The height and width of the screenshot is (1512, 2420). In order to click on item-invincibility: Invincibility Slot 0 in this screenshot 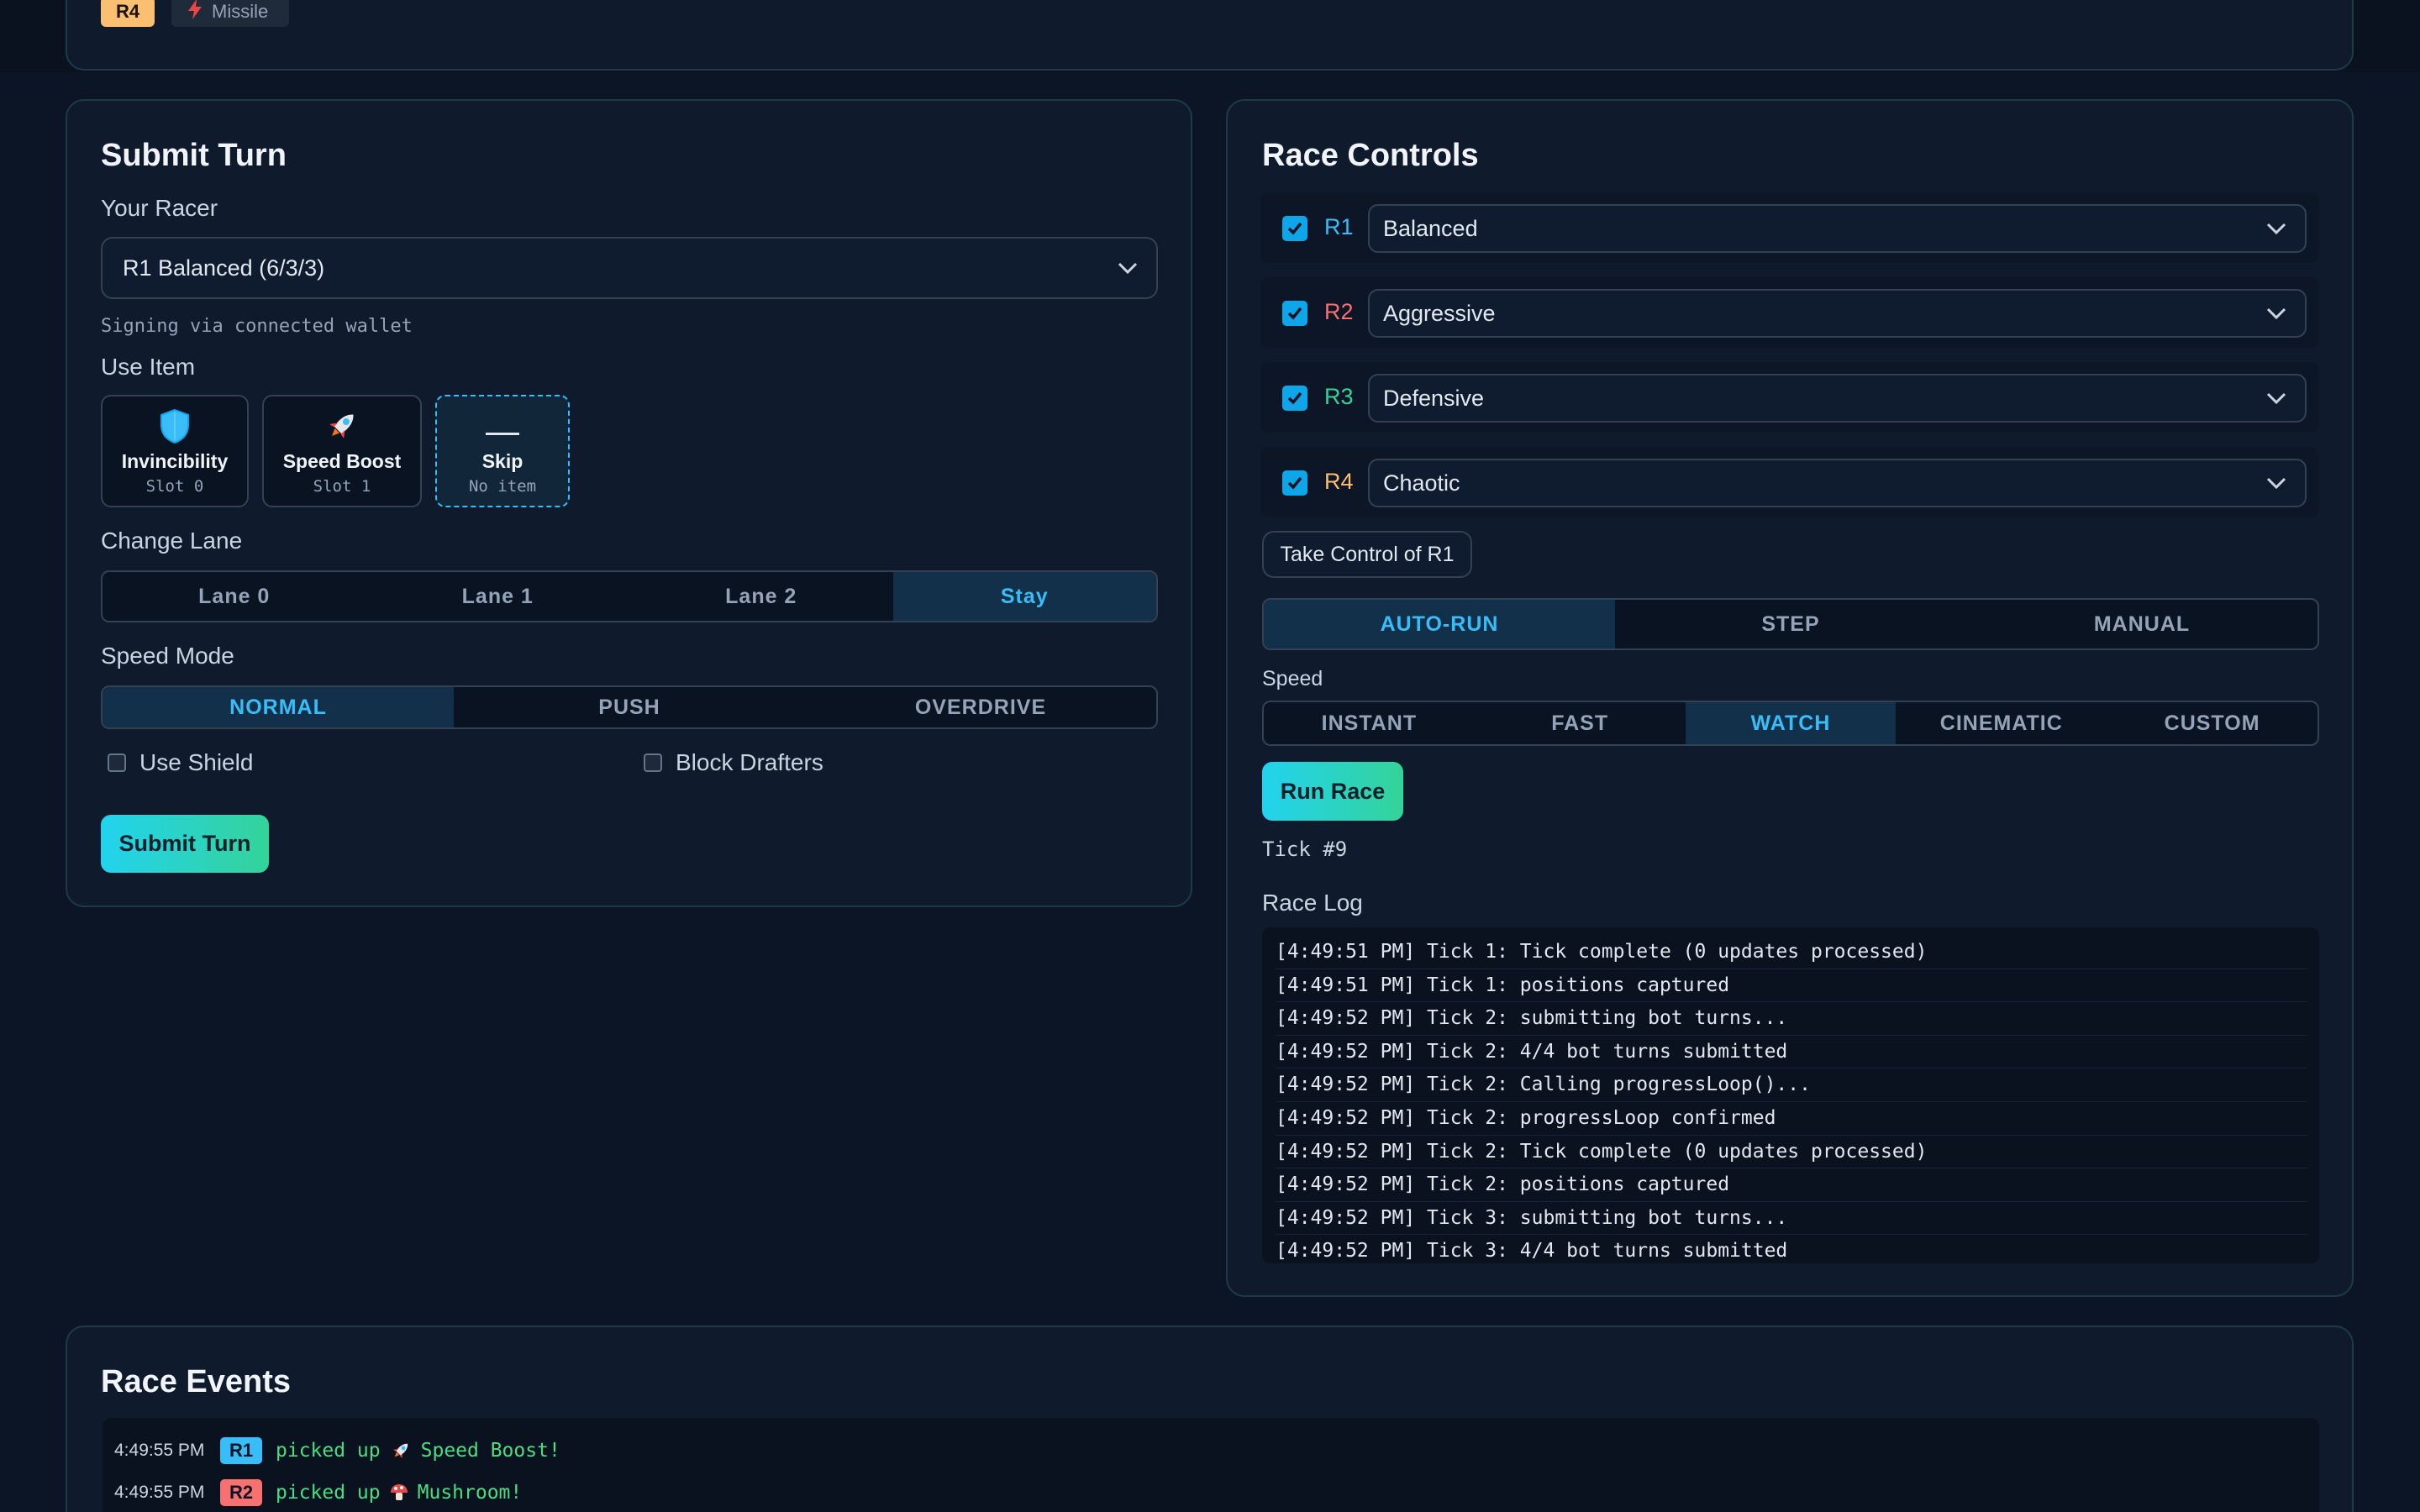, I will do `click(175, 451)`.